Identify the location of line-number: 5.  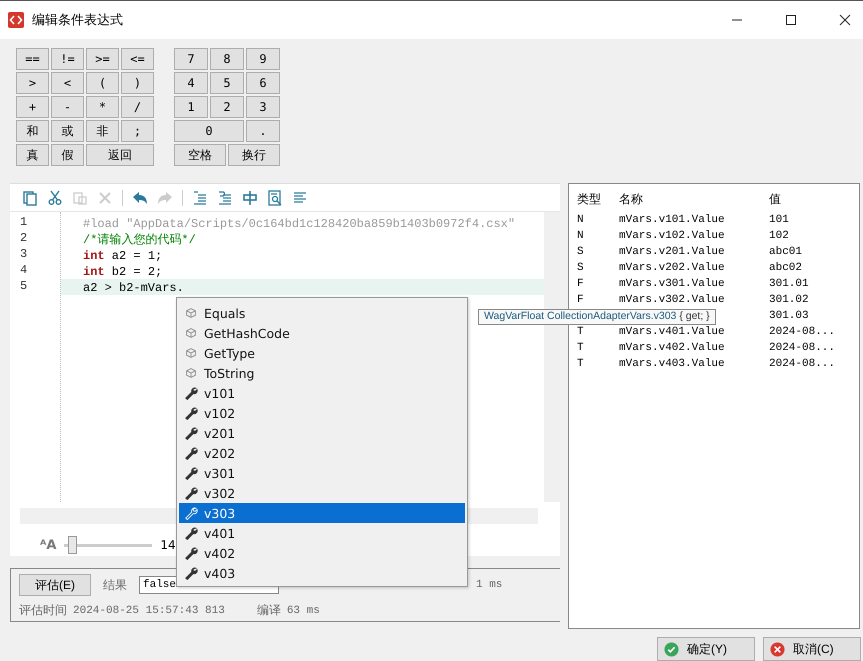
(24, 287).